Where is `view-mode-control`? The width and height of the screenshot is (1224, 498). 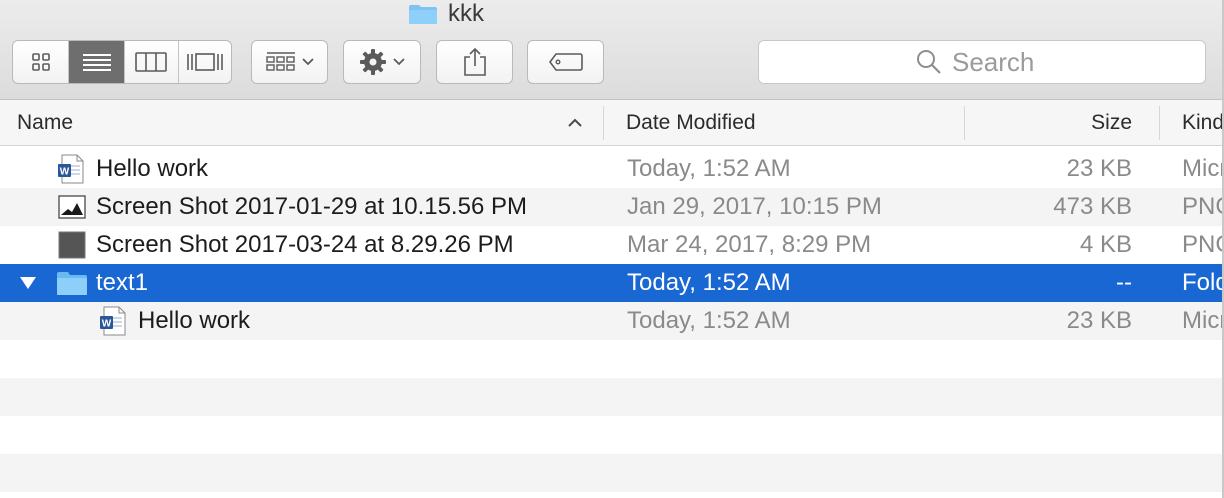
view-mode-control is located at coordinates (122, 62).